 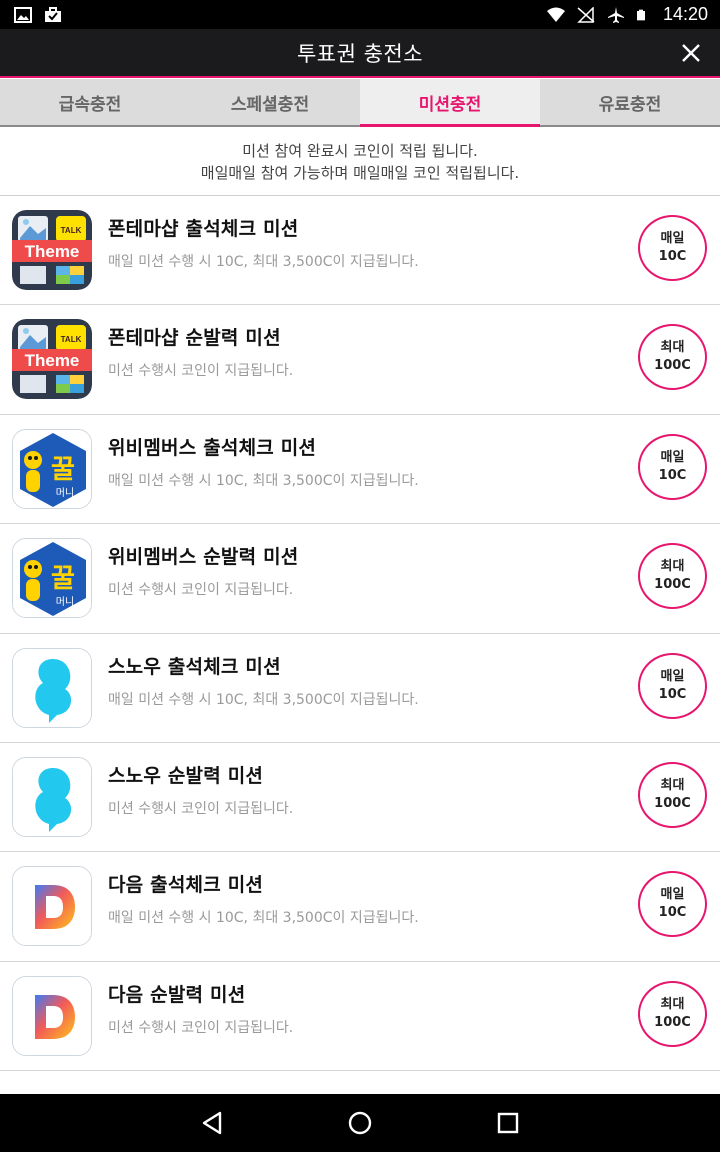 What do you see at coordinates (685, 14) in the screenshot?
I see `status-time: 14:20` at bounding box center [685, 14].